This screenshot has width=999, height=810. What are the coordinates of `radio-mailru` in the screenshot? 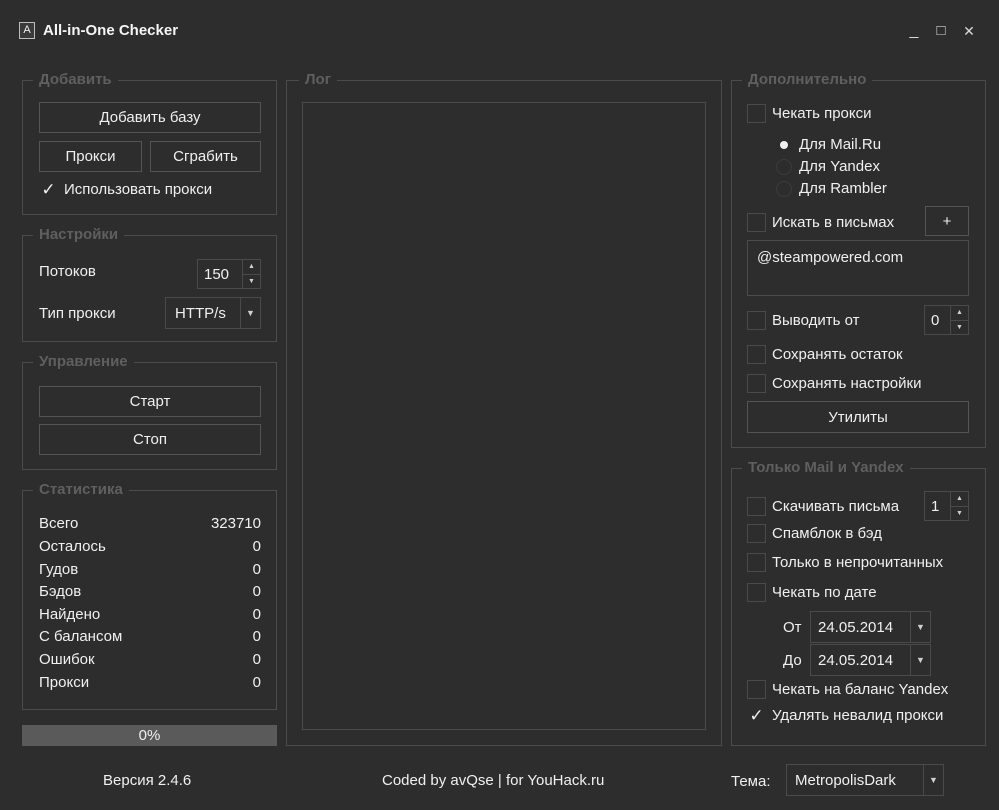 It's located at (784, 144).